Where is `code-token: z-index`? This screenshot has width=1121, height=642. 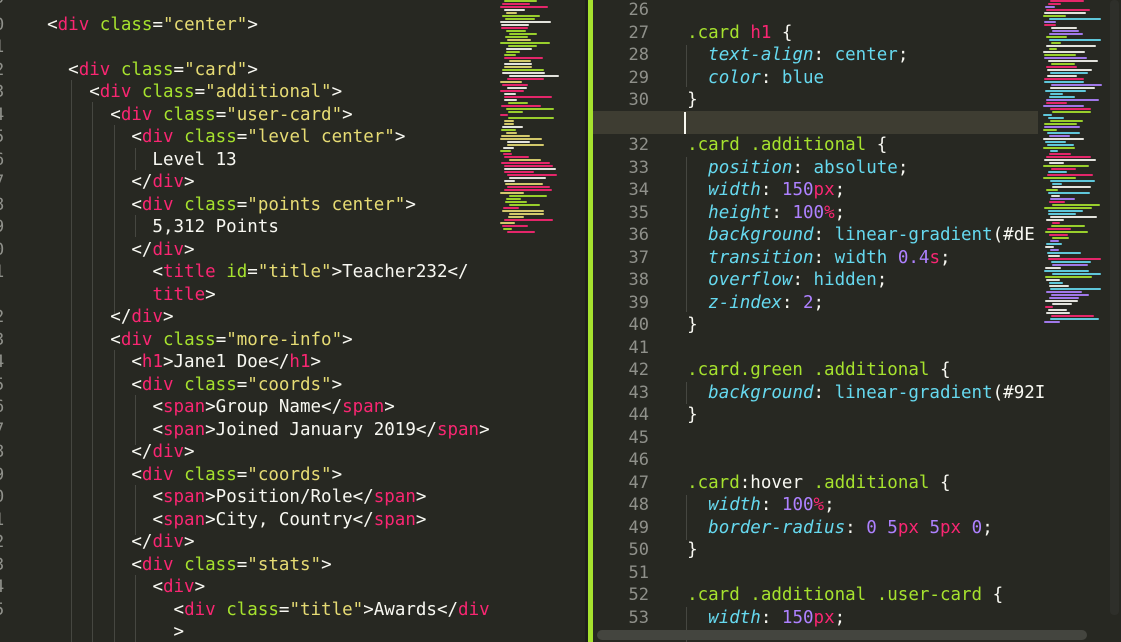 code-token: z-index is located at coordinates (745, 302).